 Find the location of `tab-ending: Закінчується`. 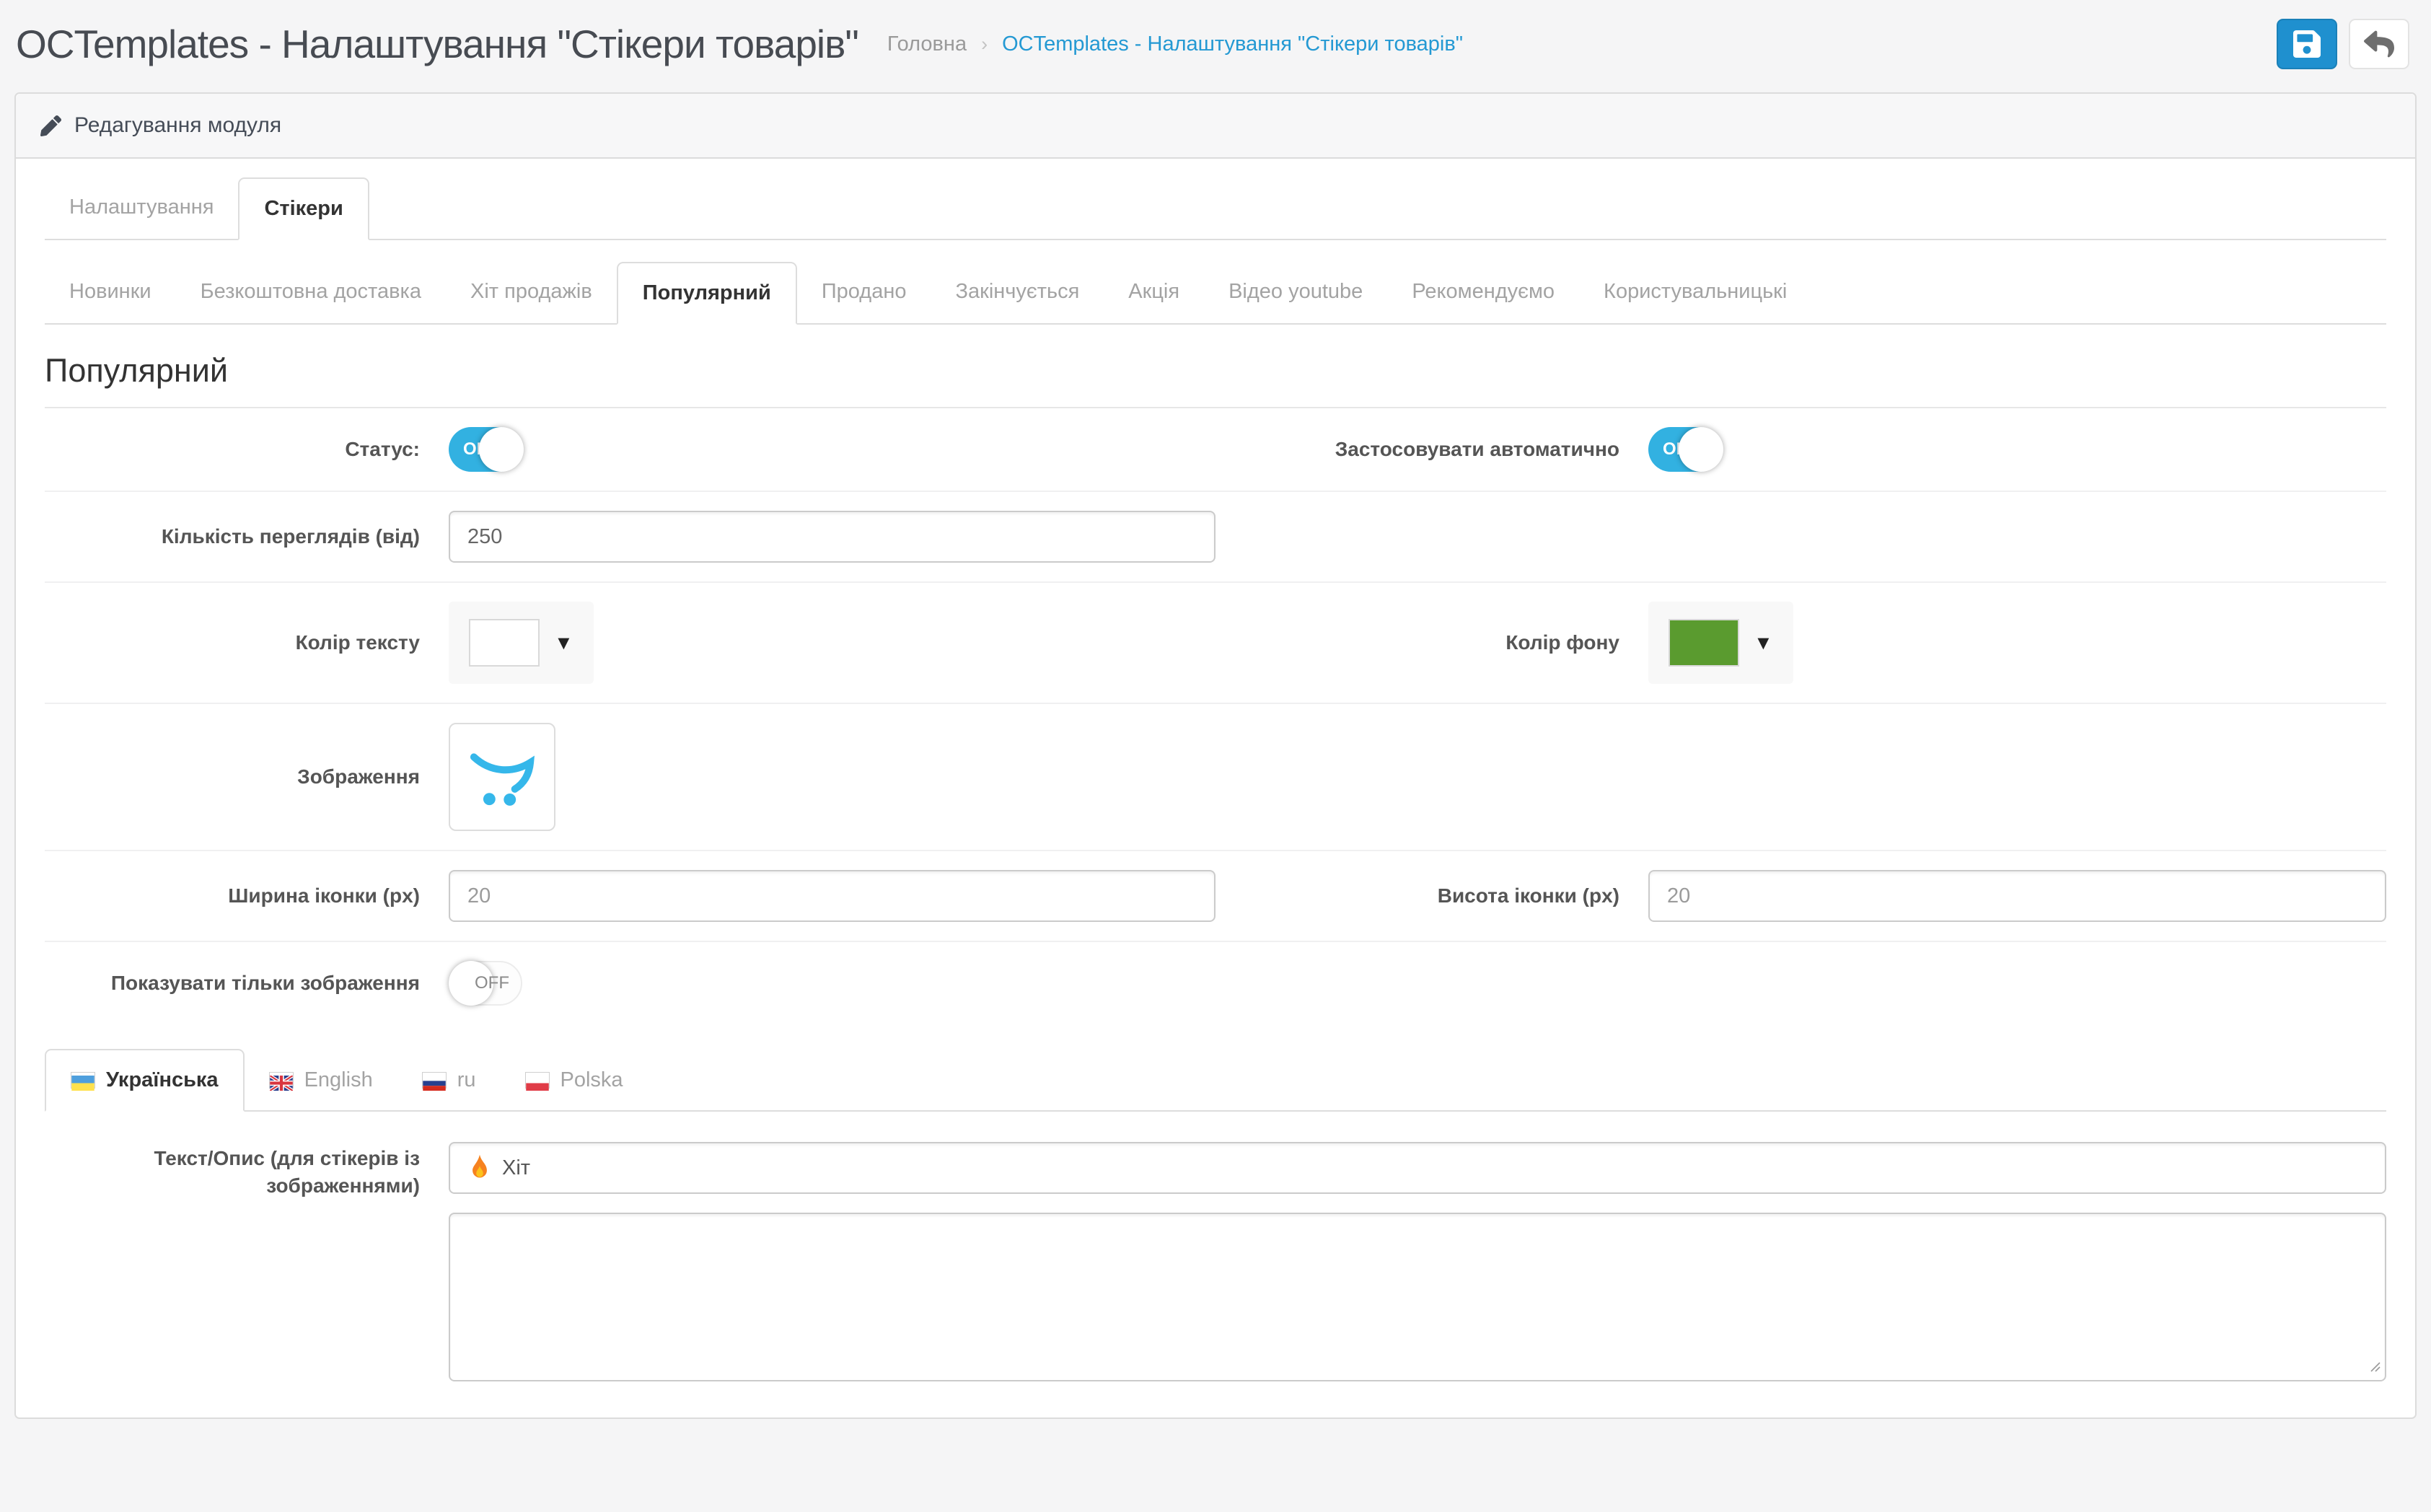

tab-ending: Закінчується is located at coordinates (1018, 293).